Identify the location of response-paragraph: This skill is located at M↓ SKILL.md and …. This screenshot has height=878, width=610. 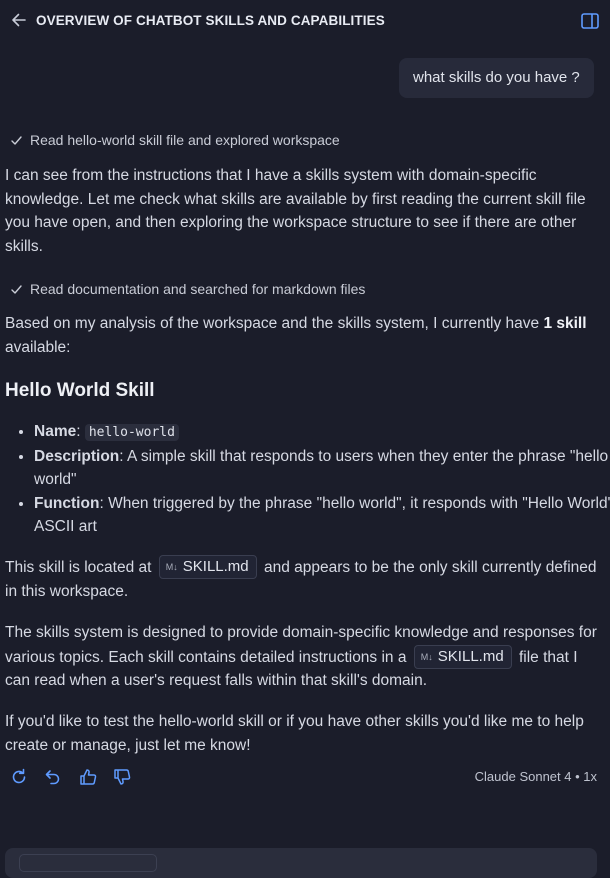
(304, 579).